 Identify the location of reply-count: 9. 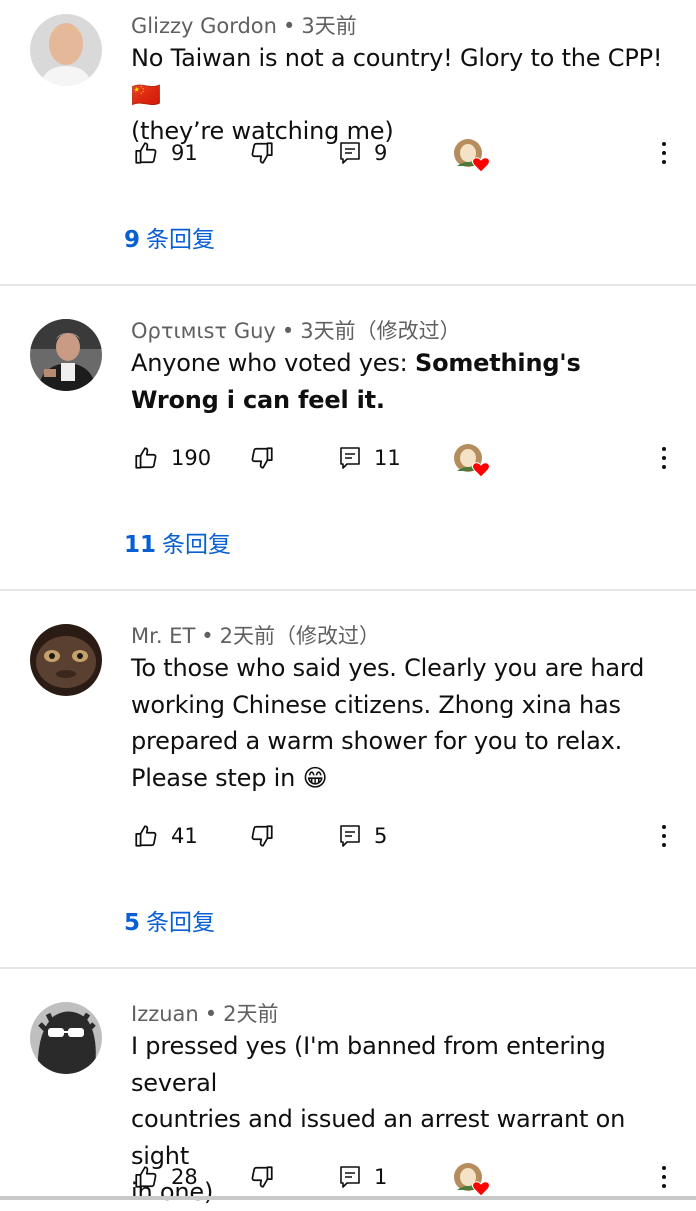
(381, 153).